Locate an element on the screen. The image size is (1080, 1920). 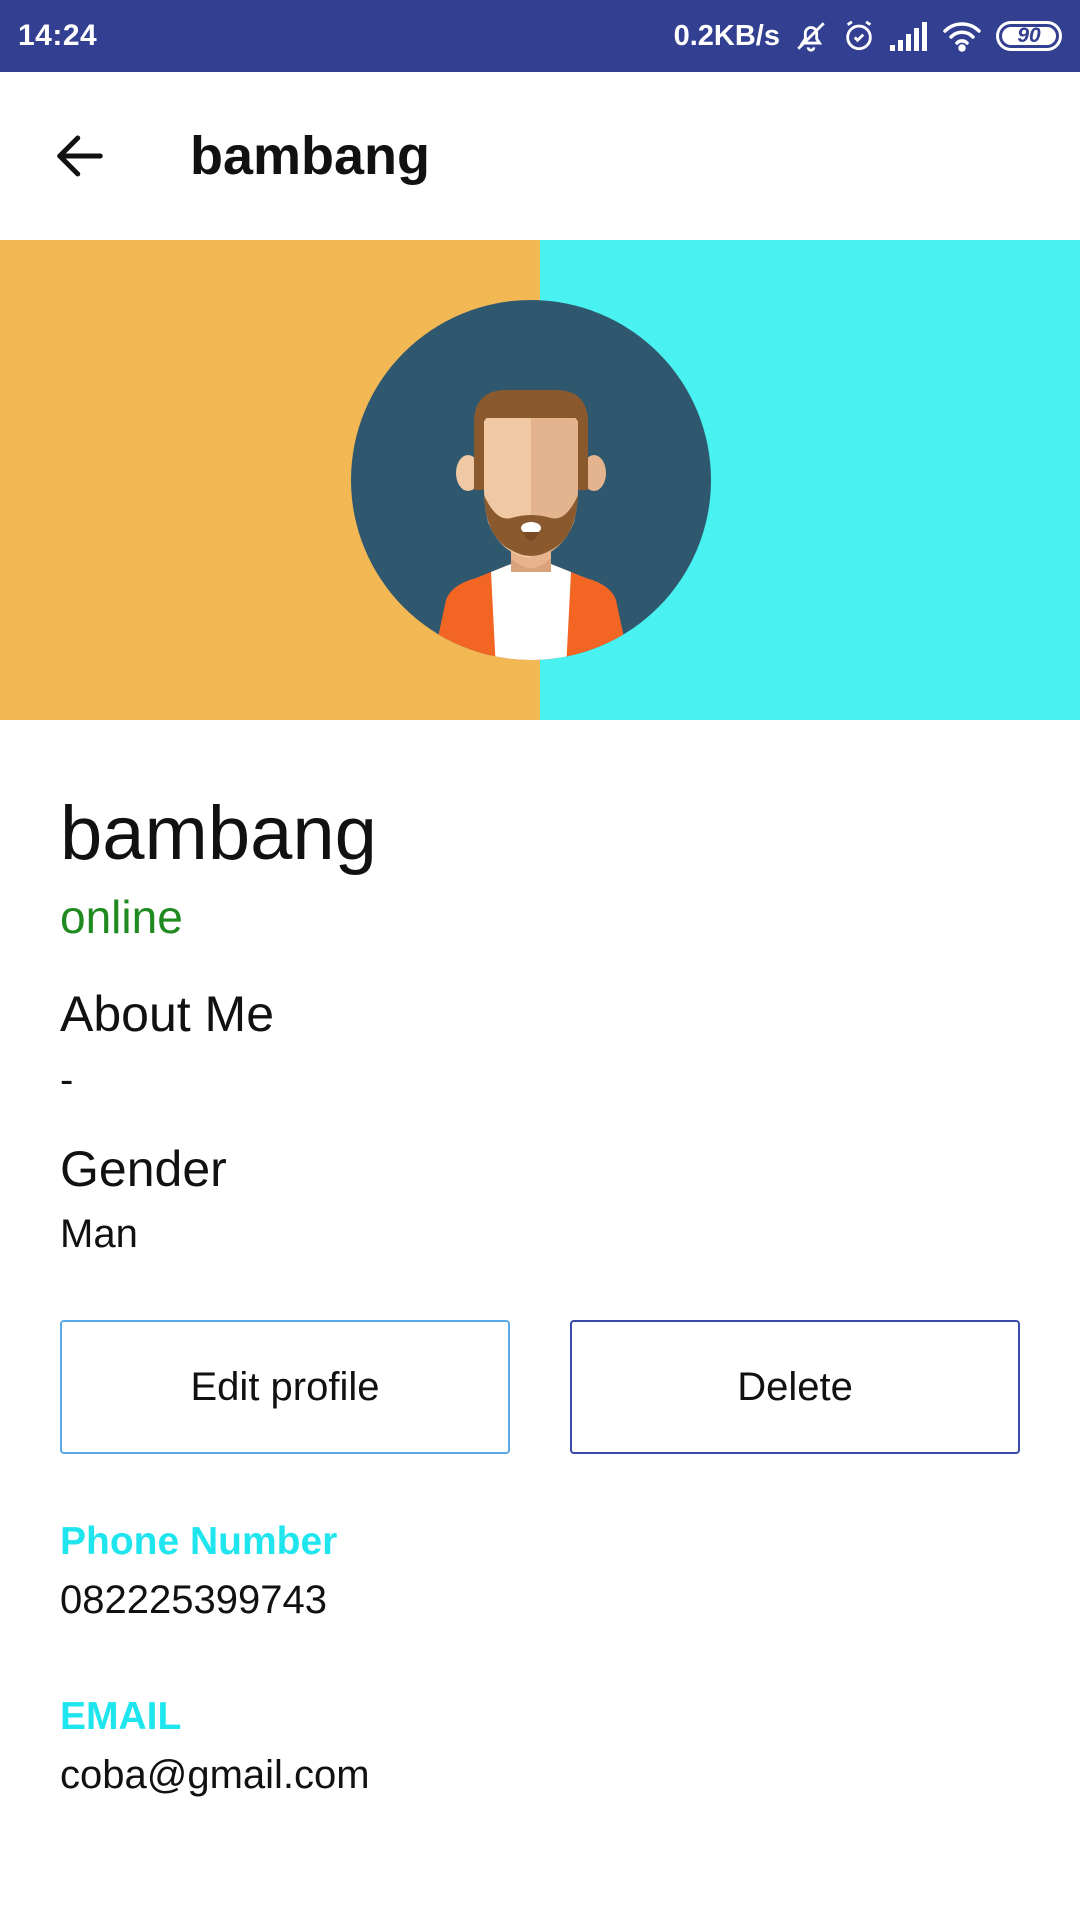
battery-icon: 90 is located at coordinates (1029, 36).